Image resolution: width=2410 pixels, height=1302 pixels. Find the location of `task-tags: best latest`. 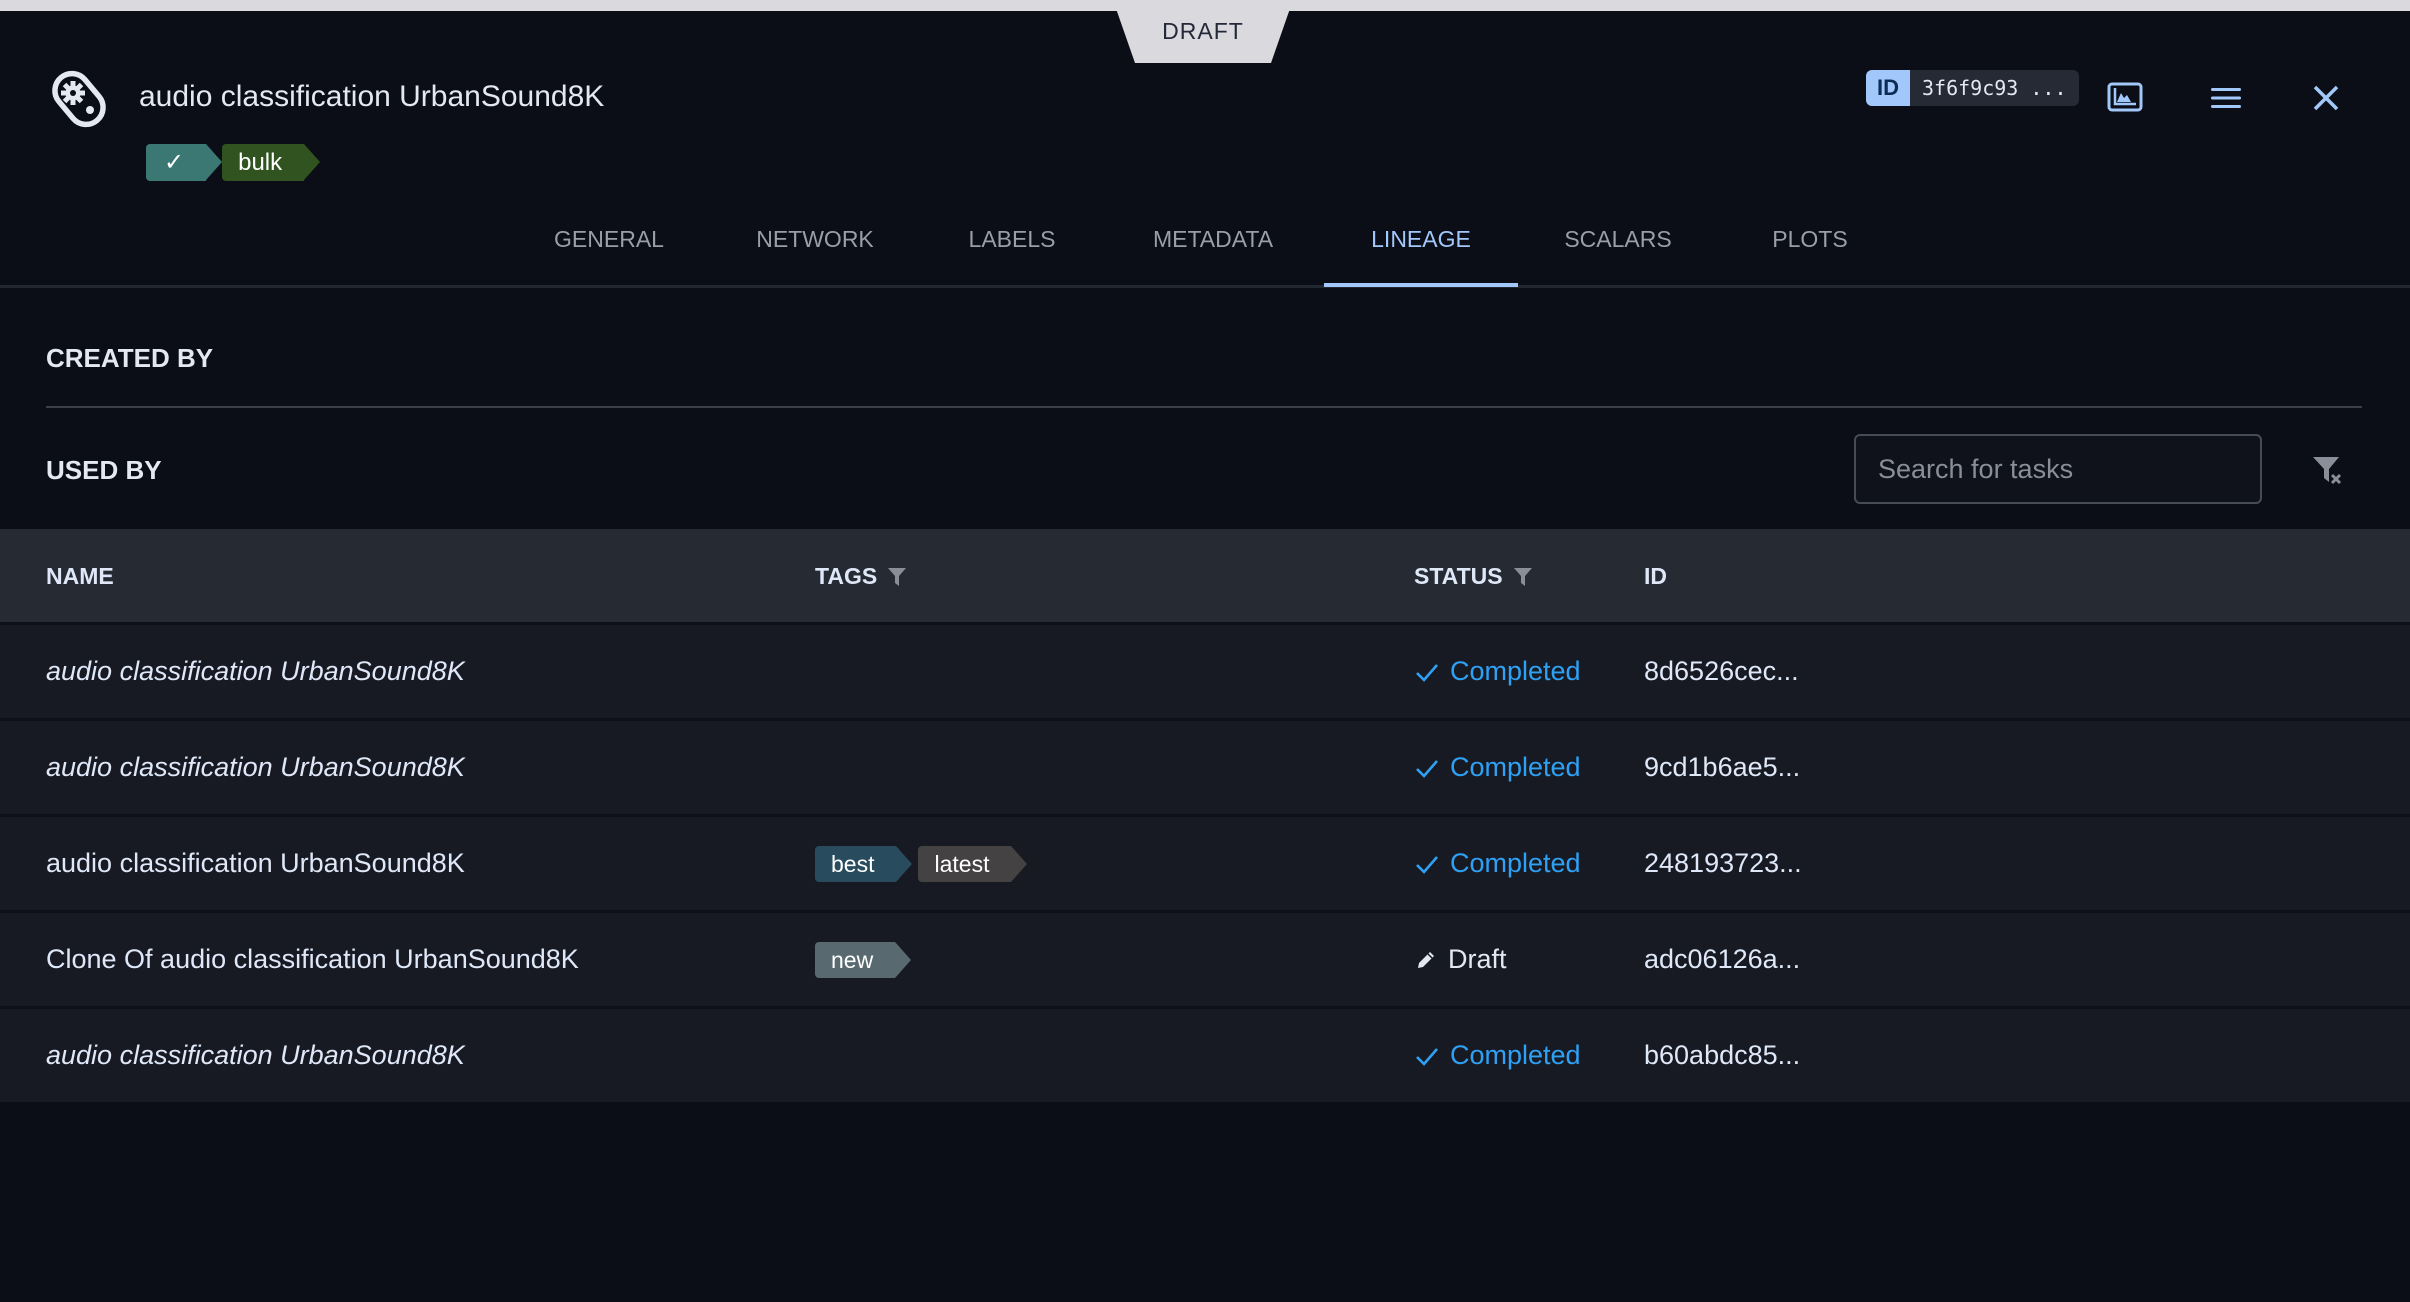

task-tags: best latest is located at coordinates (921, 863).